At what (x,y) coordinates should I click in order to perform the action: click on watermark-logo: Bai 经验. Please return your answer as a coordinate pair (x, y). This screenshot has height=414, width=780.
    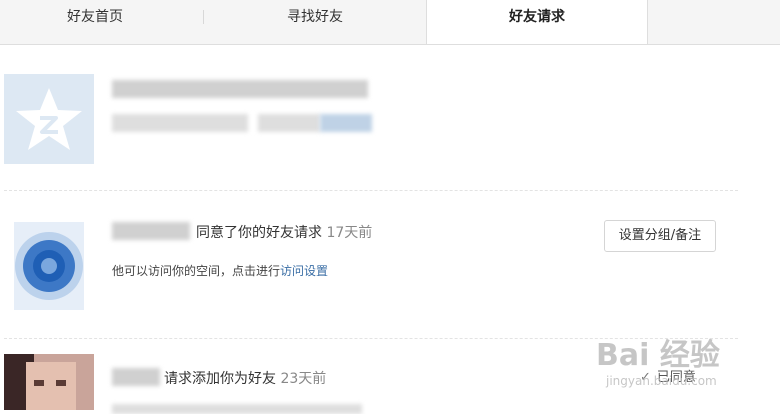
    Looking at the image, I should click on (658, 355).